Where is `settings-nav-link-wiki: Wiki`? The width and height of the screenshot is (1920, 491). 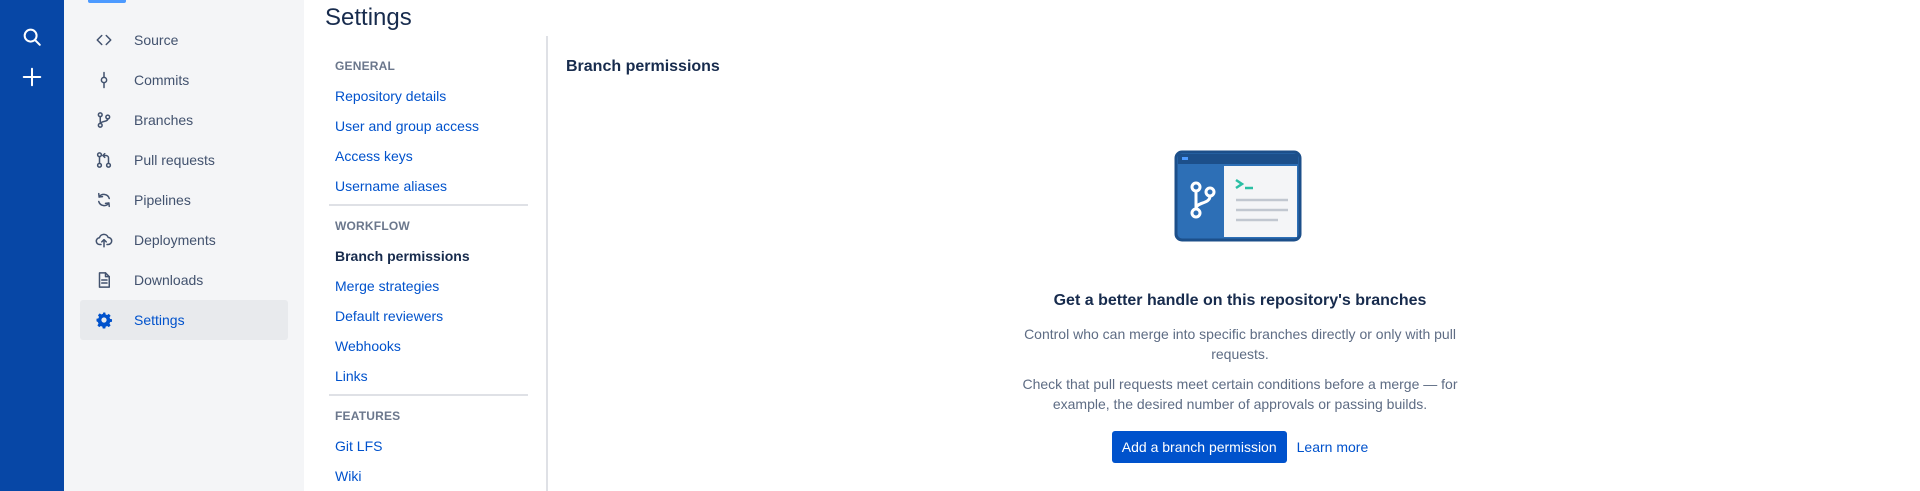
settings-nav-link-wiki: Wiki is located at coordinates (348, 476).